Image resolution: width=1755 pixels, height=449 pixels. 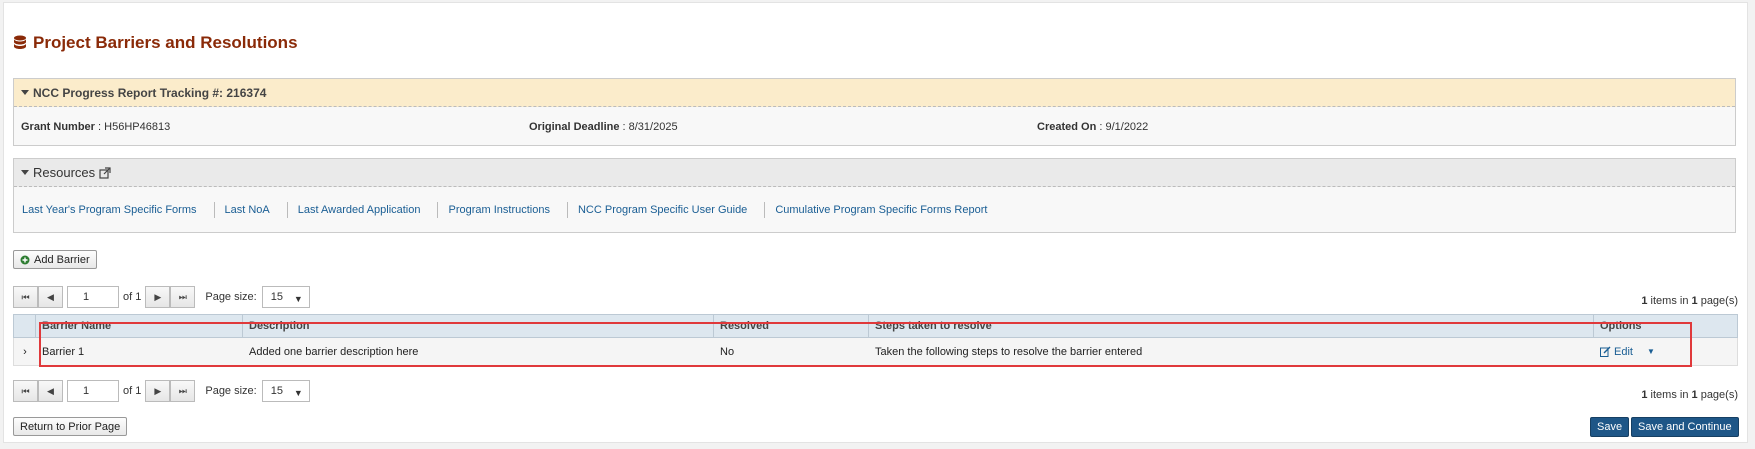 I want to click on plus-circle-icon, so click(x=25, y=259).